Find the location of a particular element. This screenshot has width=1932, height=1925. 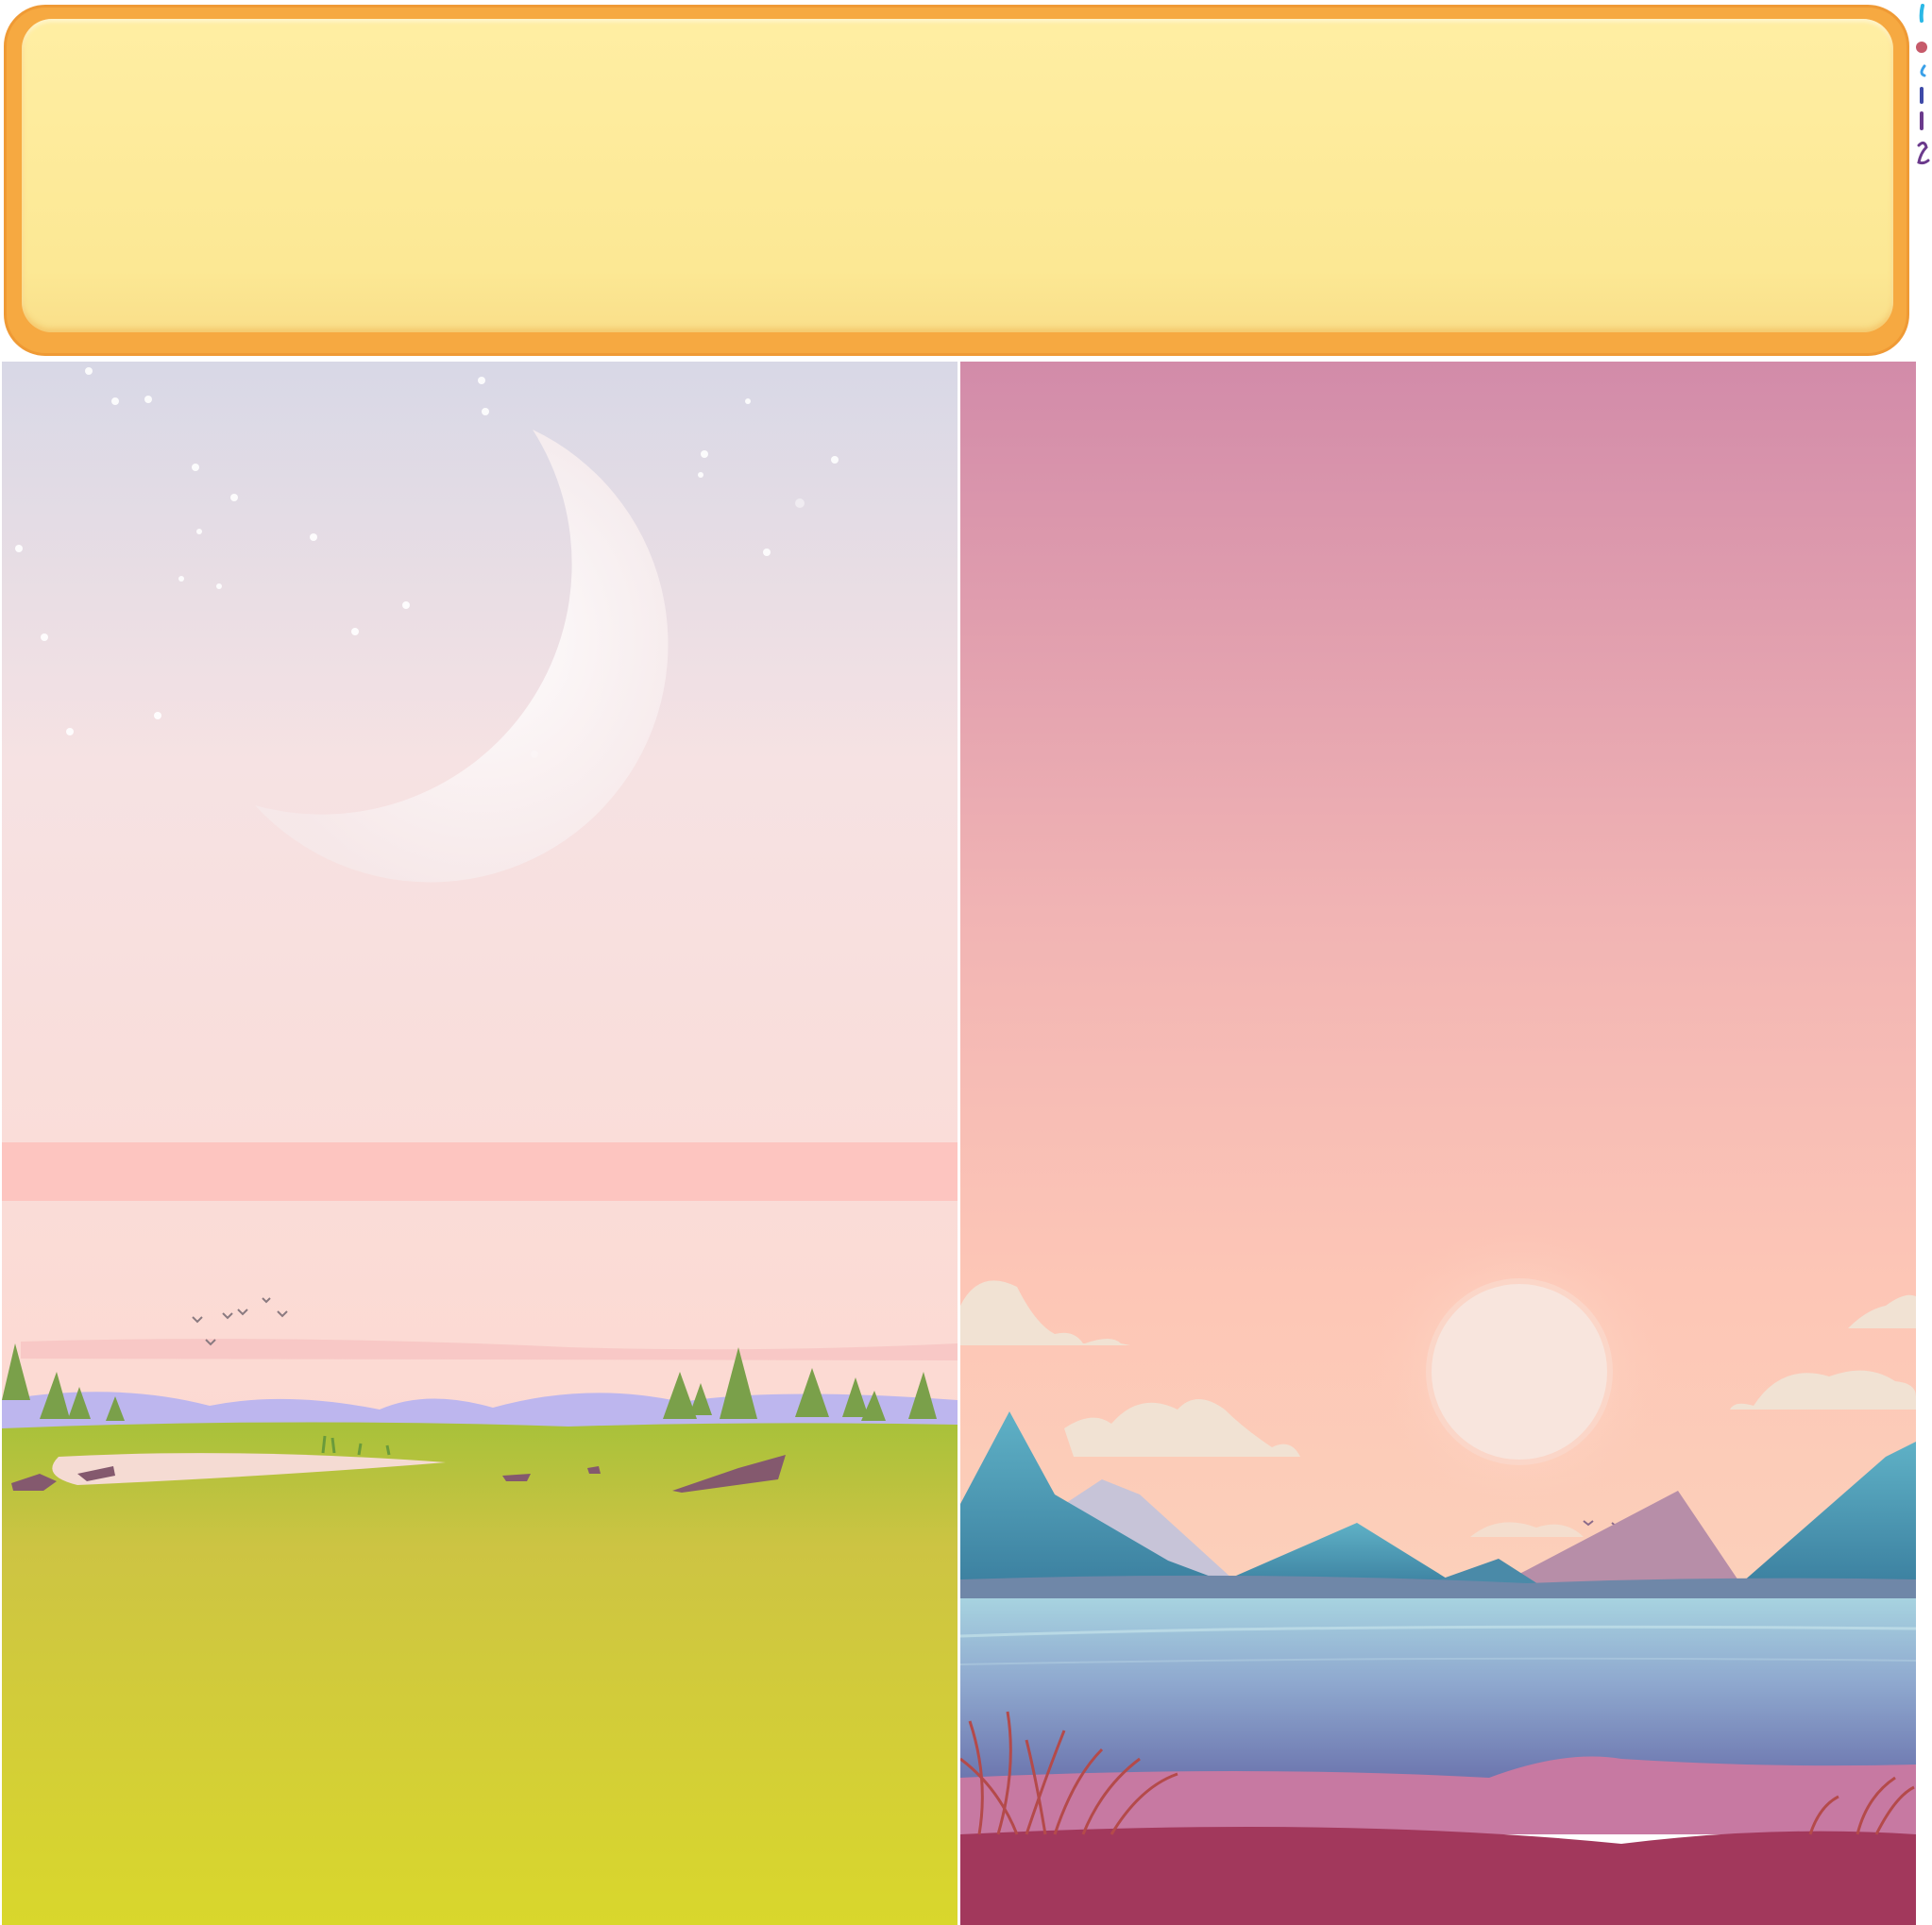

haze-band is located at coordinates (480, 1171).